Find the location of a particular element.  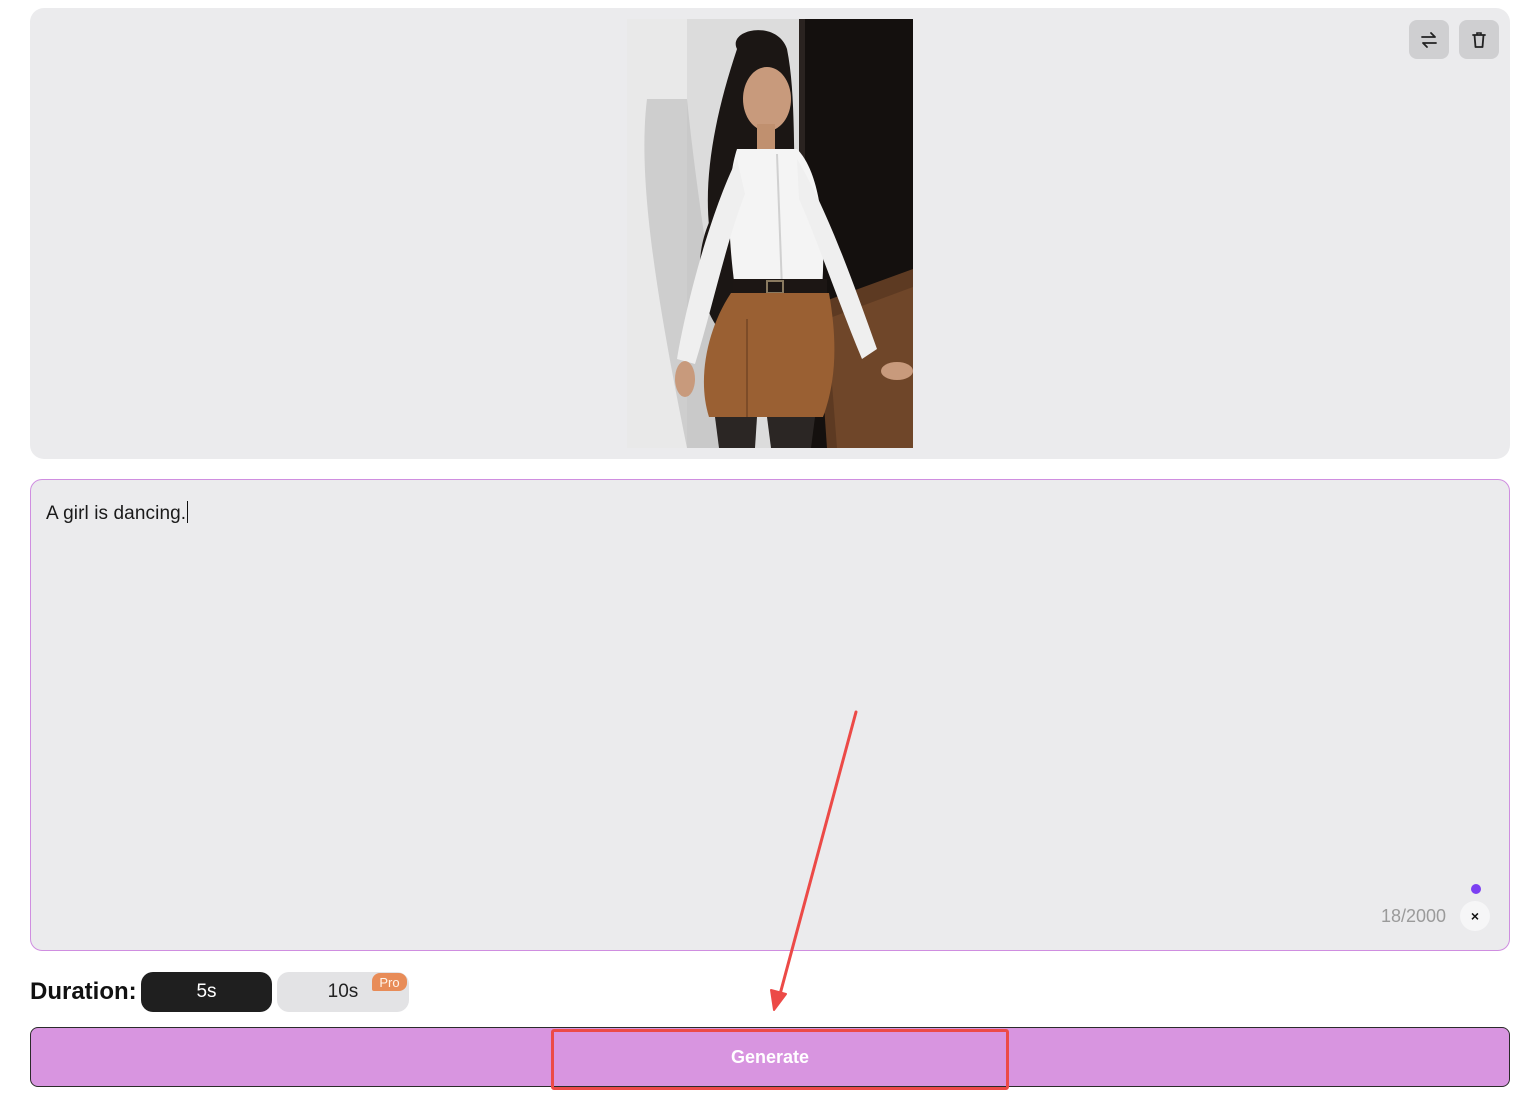

delete-image-button is located at coordinates (1479, 39).